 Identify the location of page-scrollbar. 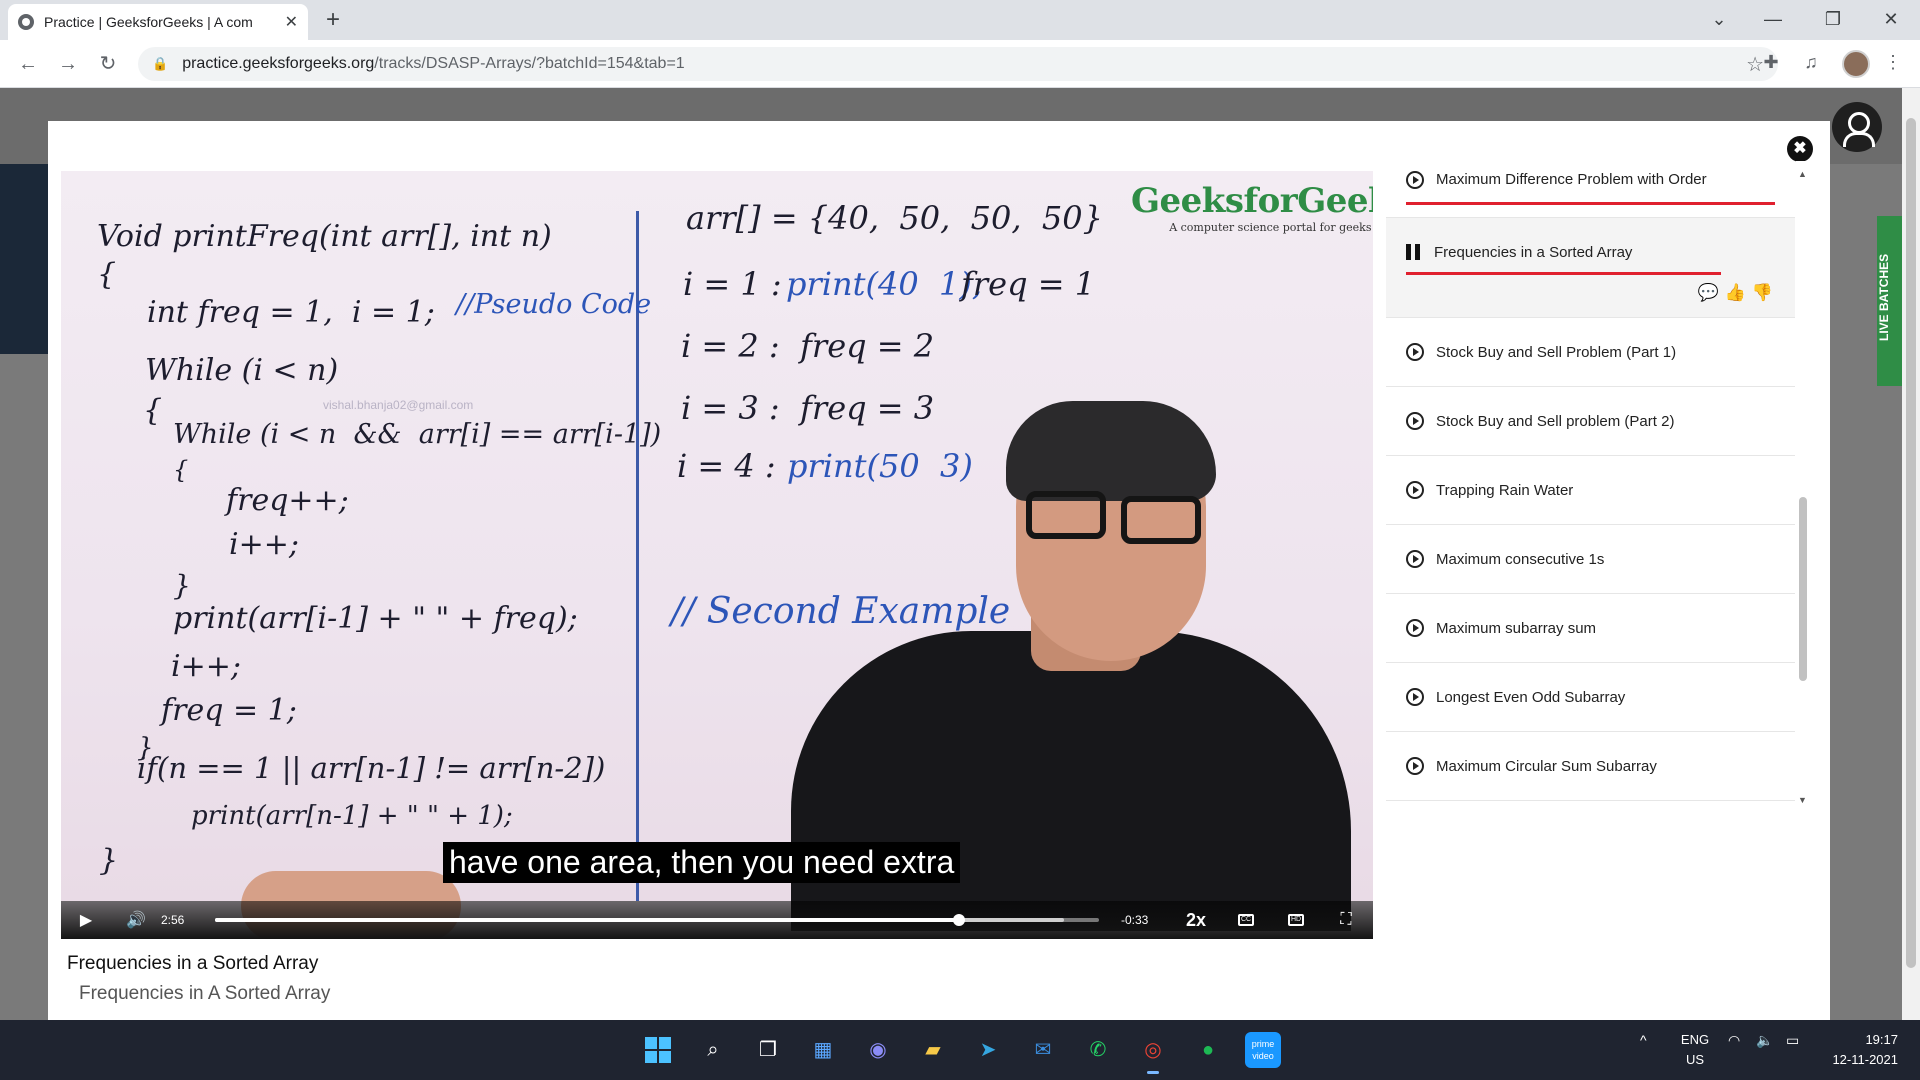
(1911, 554).